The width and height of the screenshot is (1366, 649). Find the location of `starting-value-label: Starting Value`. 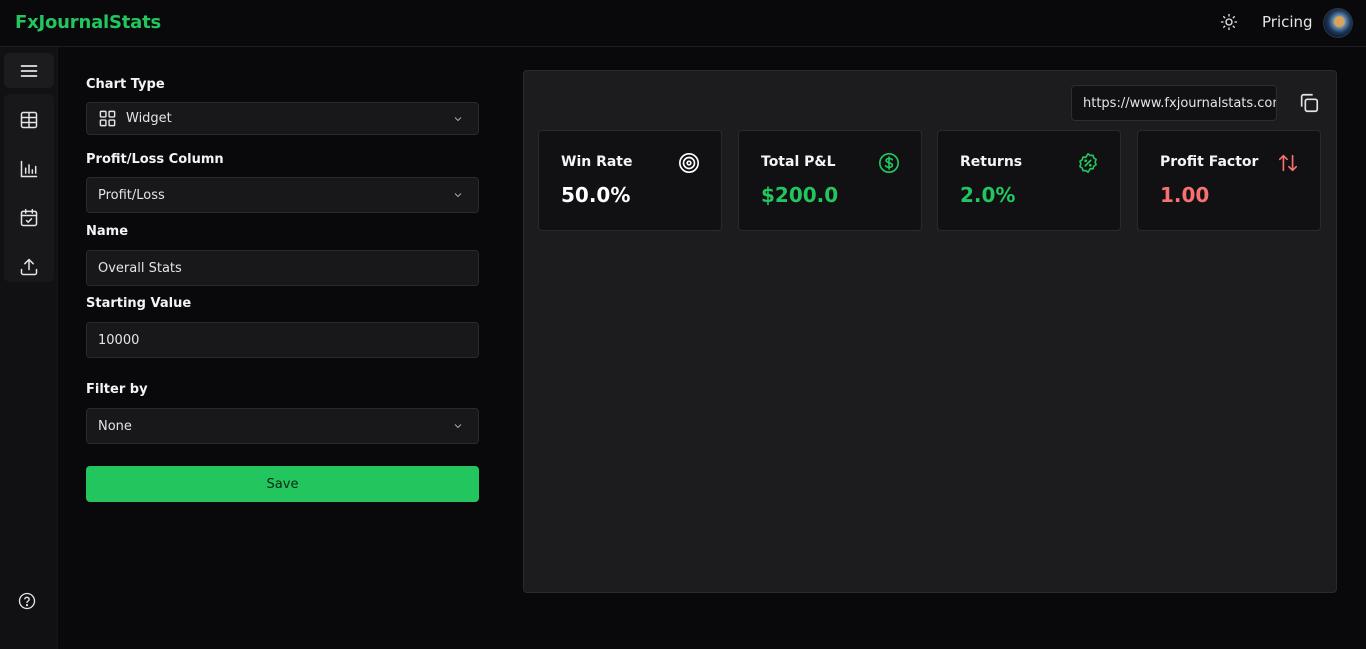

starting-value-label: Starting Value is located at coordinates (139, 303).